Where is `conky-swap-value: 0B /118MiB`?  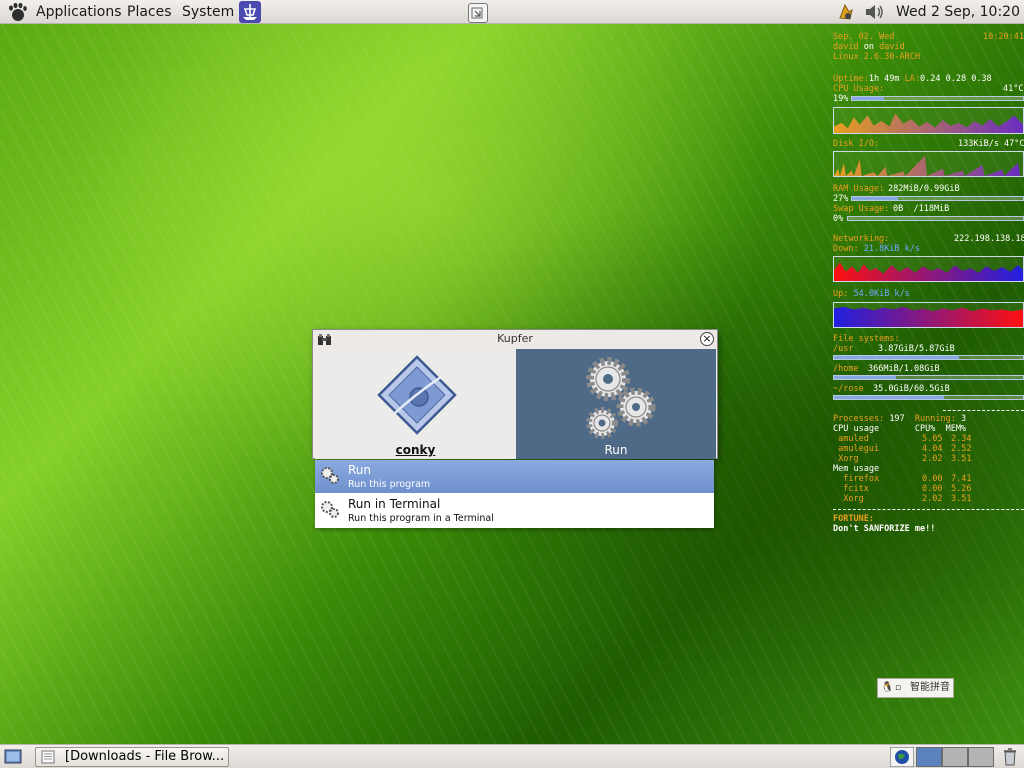 conky-swap-value: 0B /118MiB is located at coordinates (921, 209).